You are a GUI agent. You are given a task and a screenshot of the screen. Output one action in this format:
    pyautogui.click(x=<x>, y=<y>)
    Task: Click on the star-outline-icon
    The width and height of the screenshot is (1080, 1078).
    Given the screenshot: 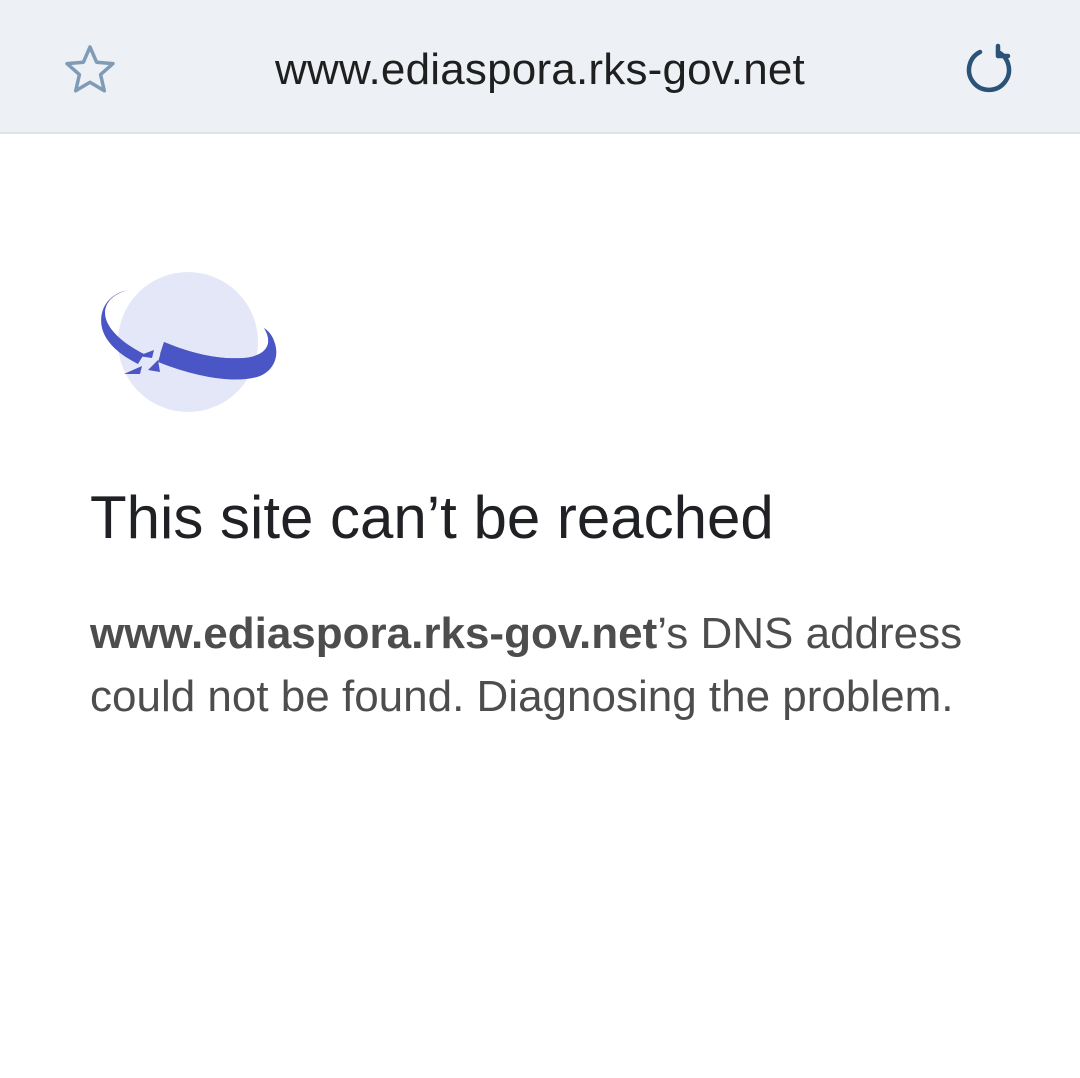 What is the action you would take?
    pyautogui.click(x=90, y=69)
    